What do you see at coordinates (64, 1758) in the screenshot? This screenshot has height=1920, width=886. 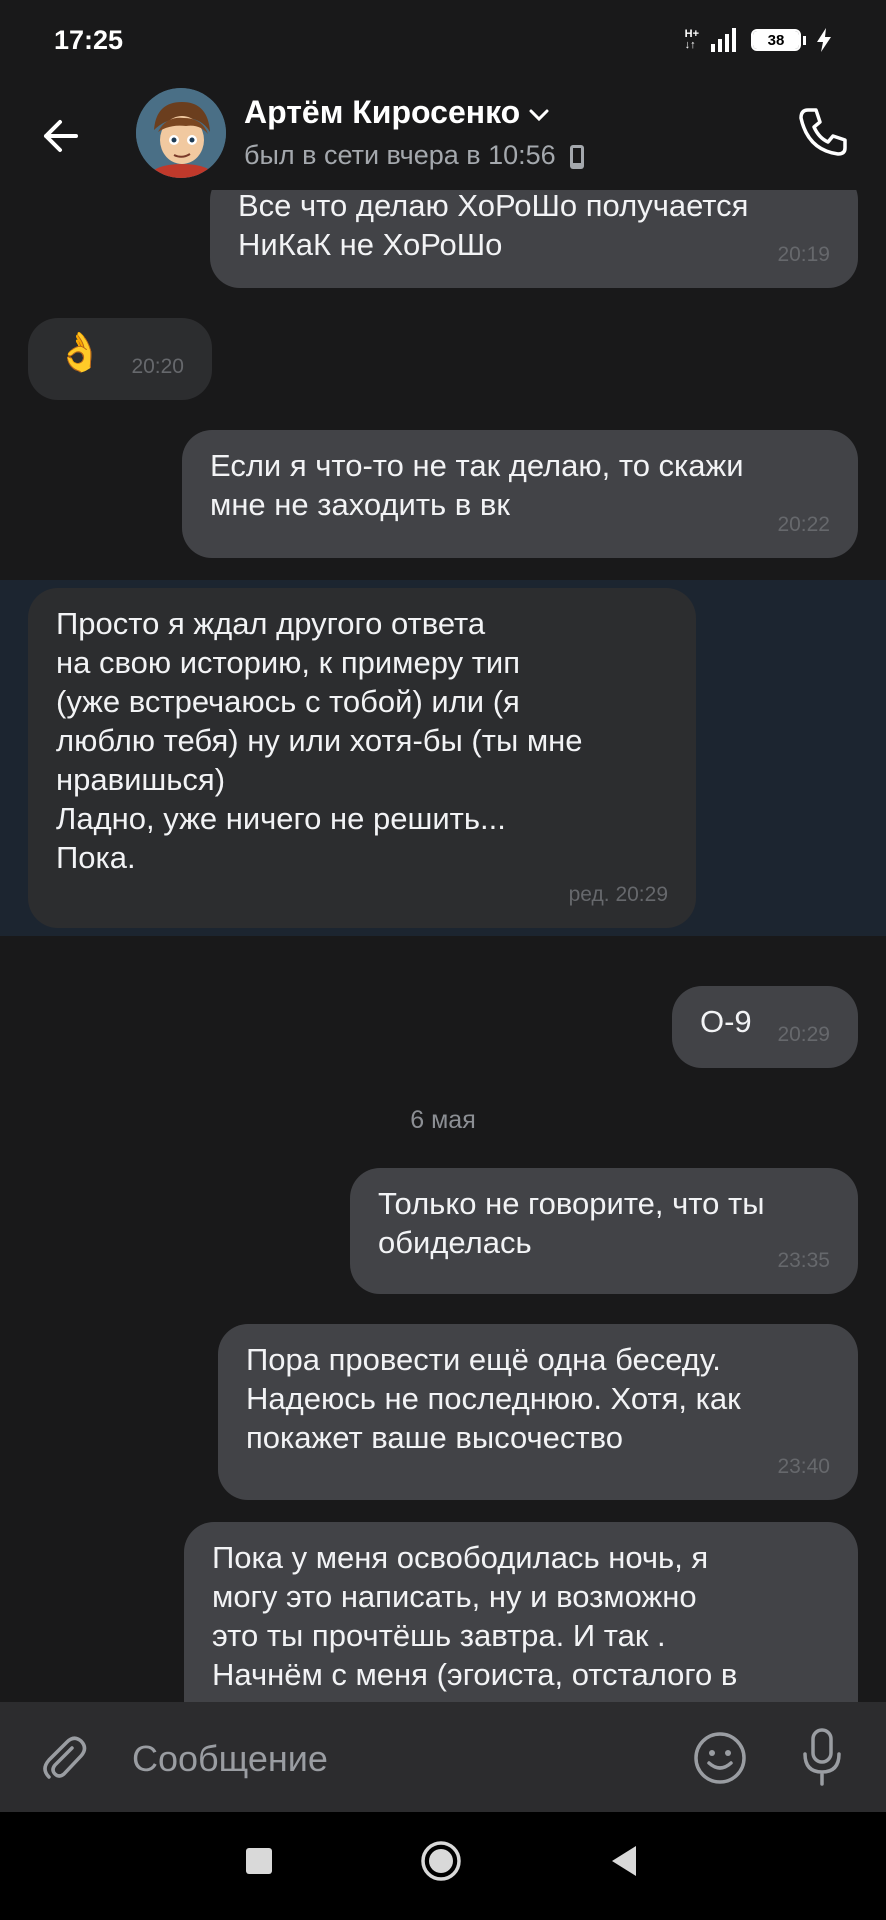 I see `paperclip-icon` at bounding box center [64, 1758].